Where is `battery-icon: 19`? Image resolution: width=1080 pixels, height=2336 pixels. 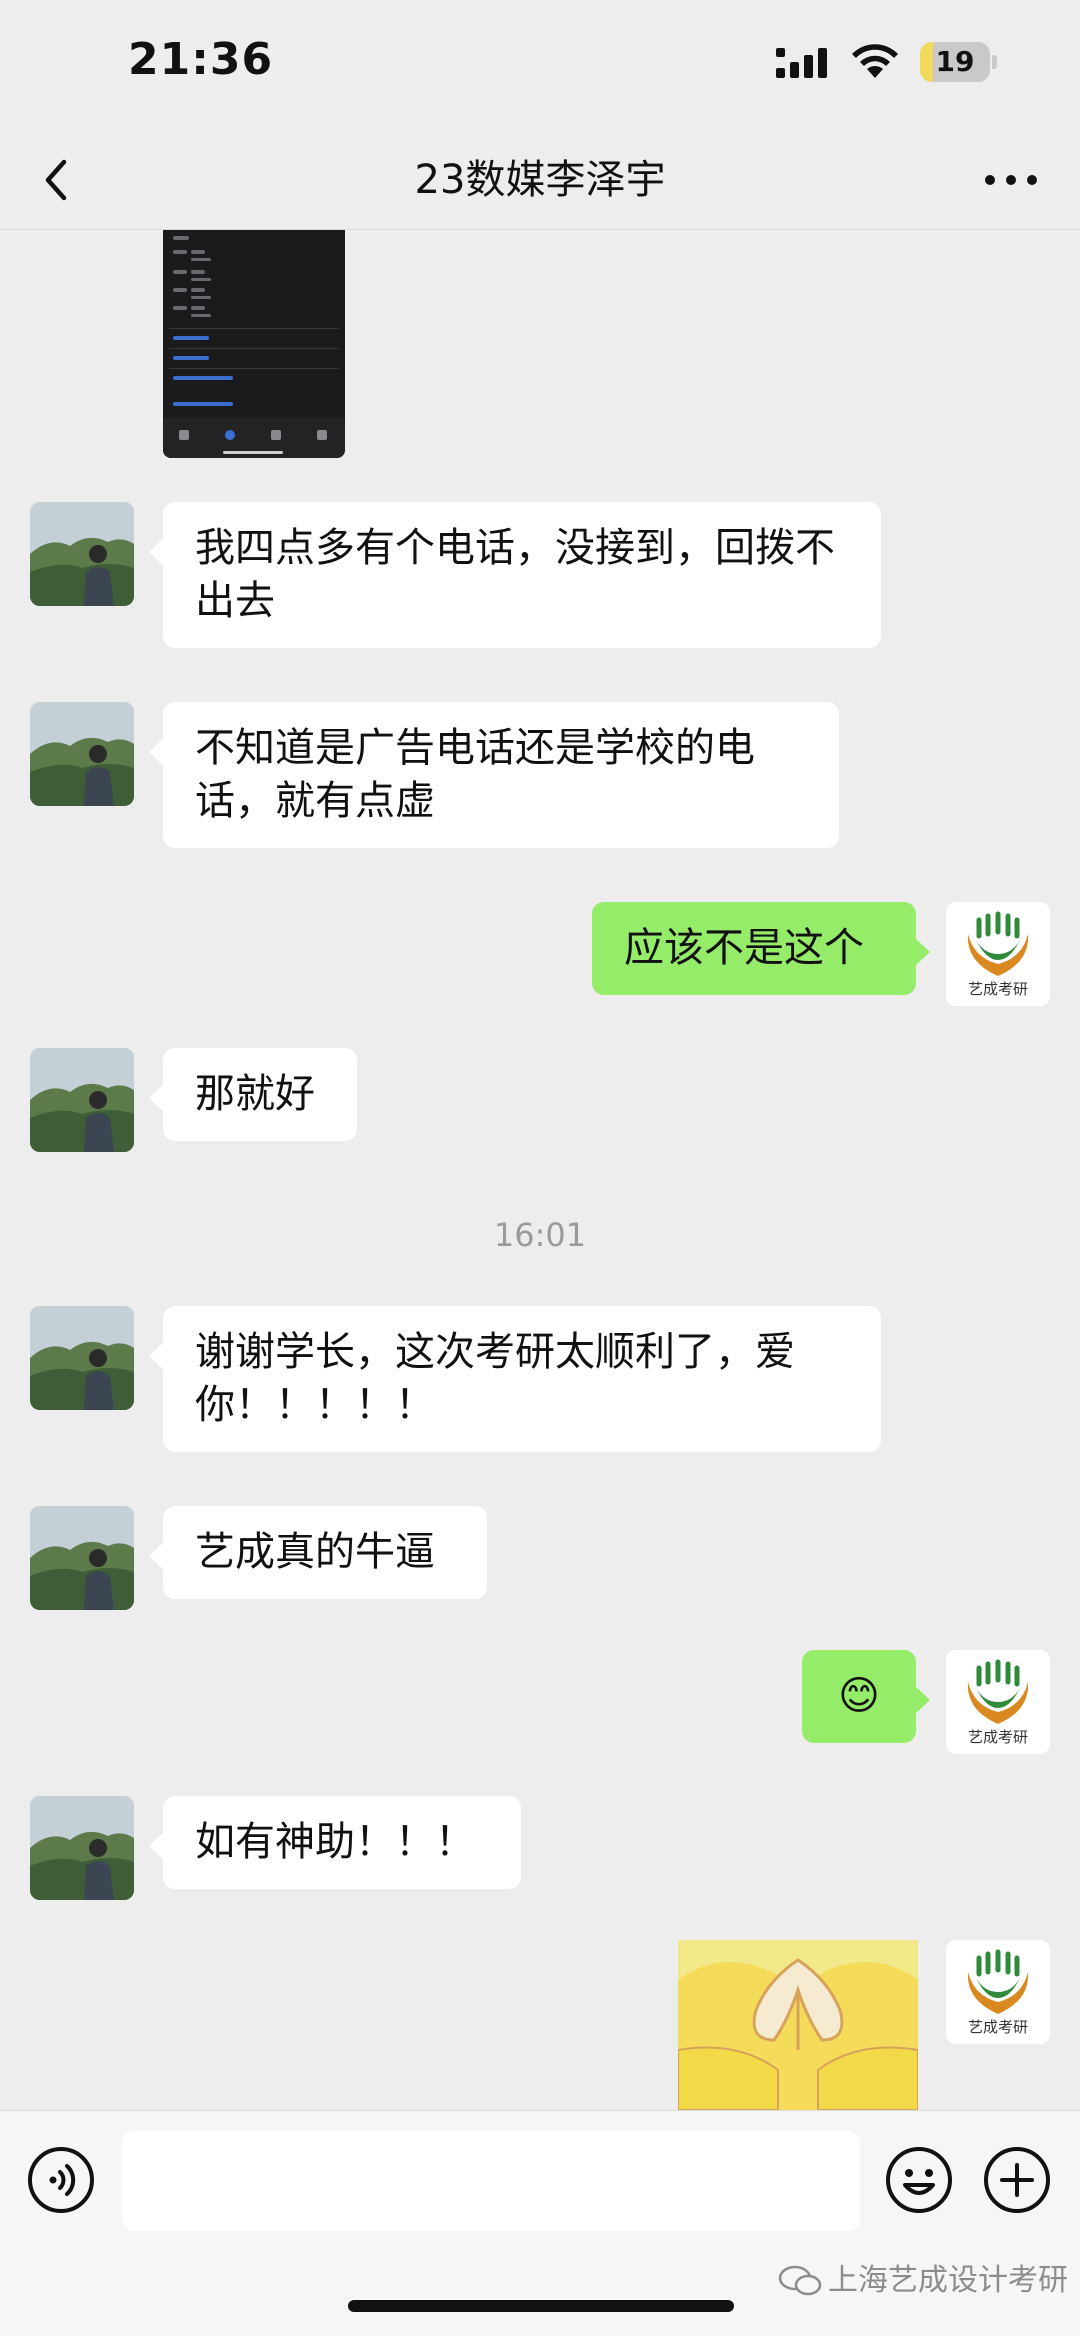 battery-icon: 19 is located at coordinates (958, 62).